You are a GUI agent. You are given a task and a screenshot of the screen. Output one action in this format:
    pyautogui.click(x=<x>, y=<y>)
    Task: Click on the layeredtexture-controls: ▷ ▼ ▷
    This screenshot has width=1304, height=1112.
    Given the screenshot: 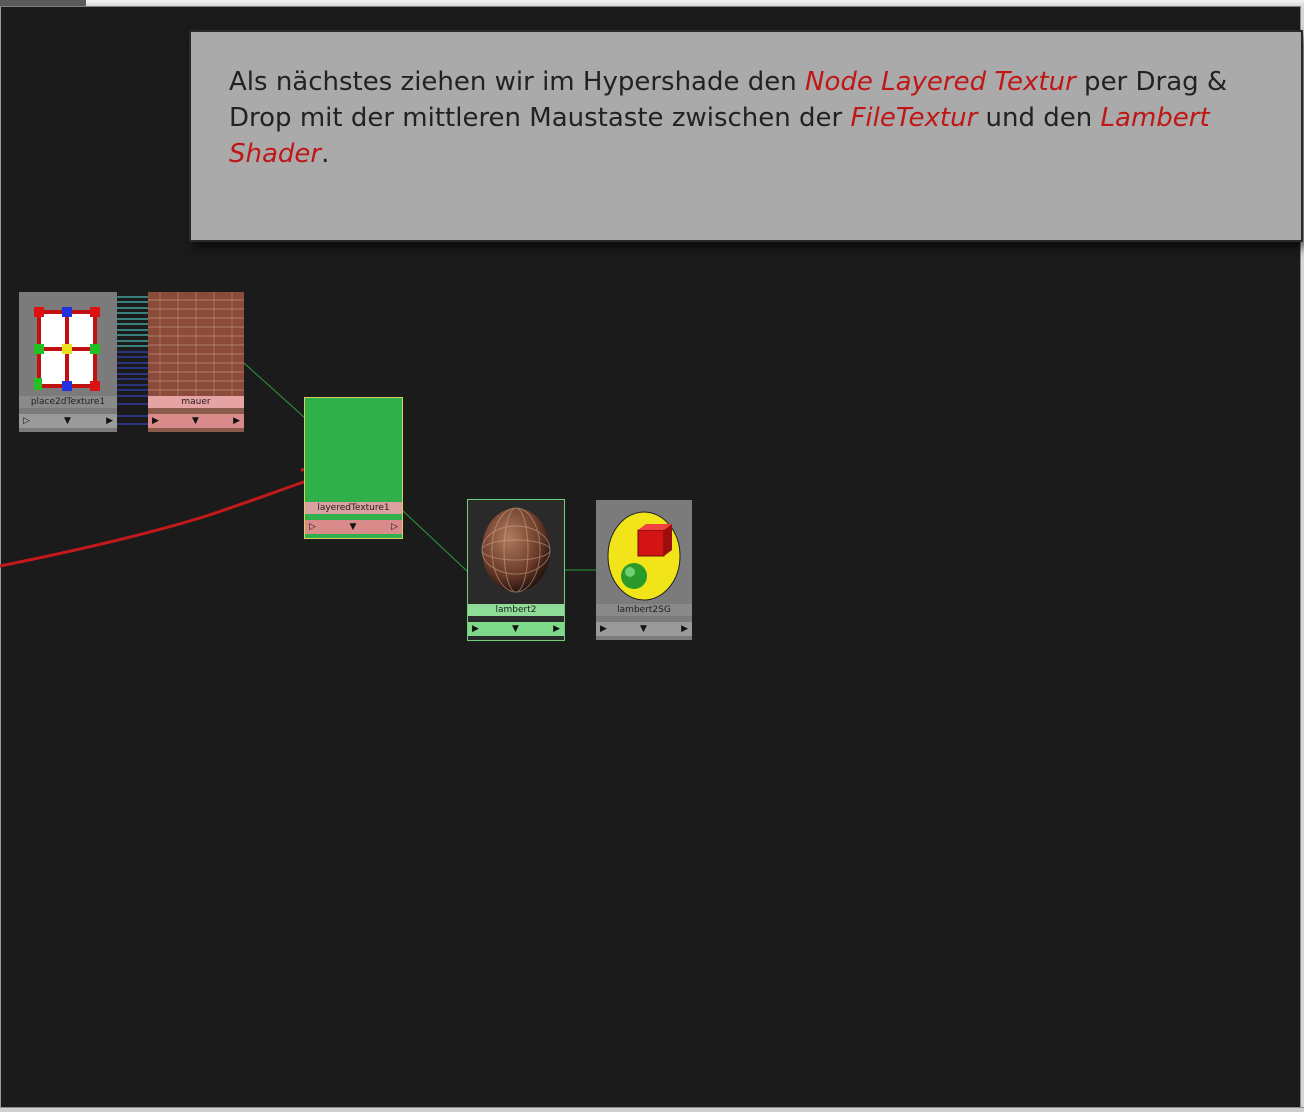 What is the action you would take?
    pyautogui.click(x=353, y=527)
    